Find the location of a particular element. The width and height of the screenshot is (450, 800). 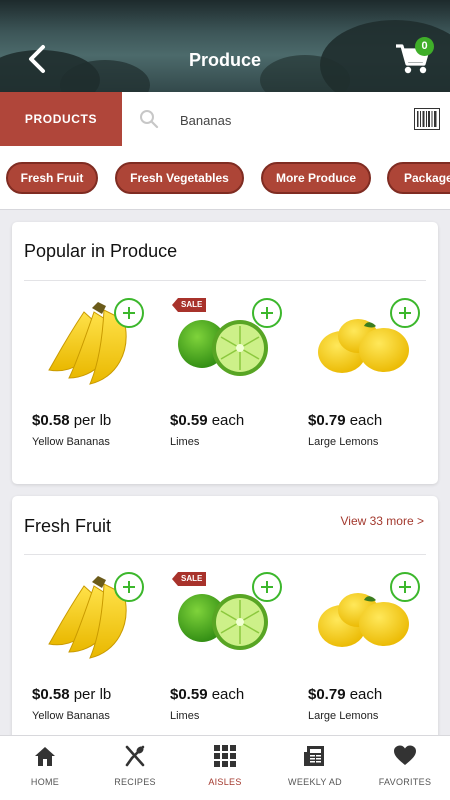

chip-packaged: Packaged is located at coordinates (418, 178).